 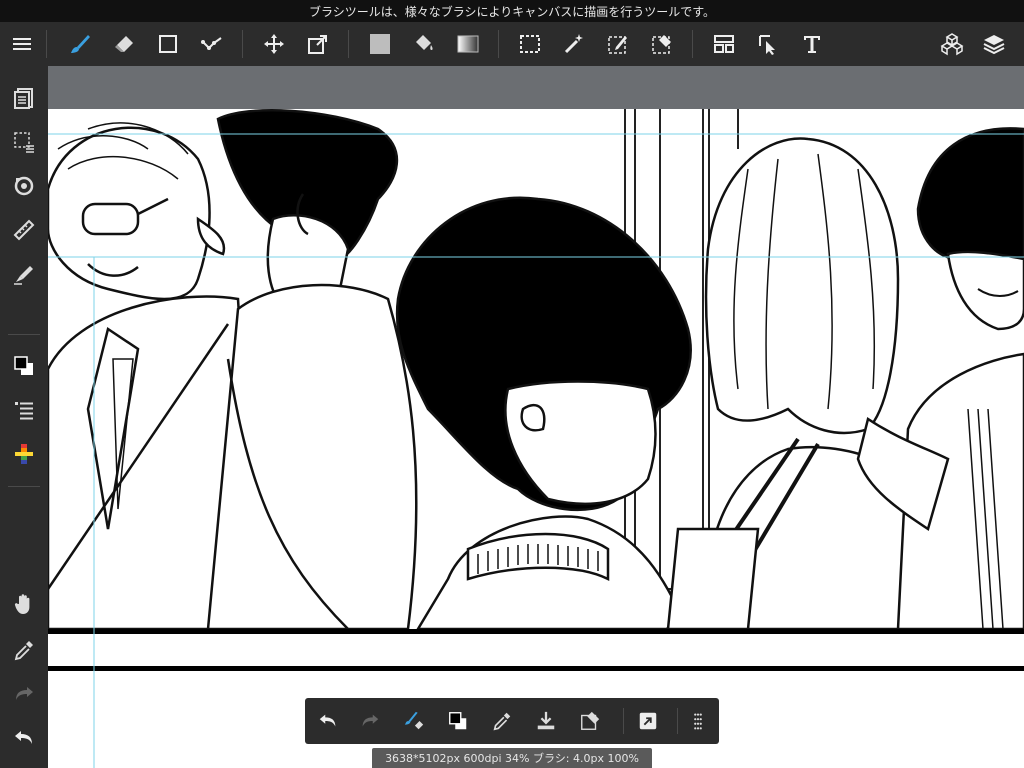 I want to click on bucket-icon, so click(x=424, y=42).